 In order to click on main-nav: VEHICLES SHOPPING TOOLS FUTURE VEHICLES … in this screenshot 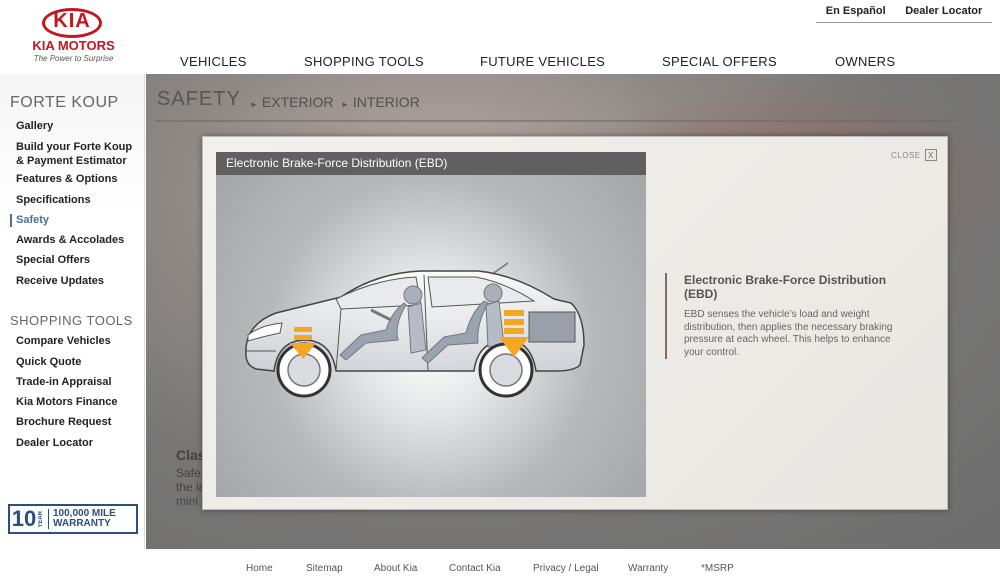, I will do `click(573, 63)`.